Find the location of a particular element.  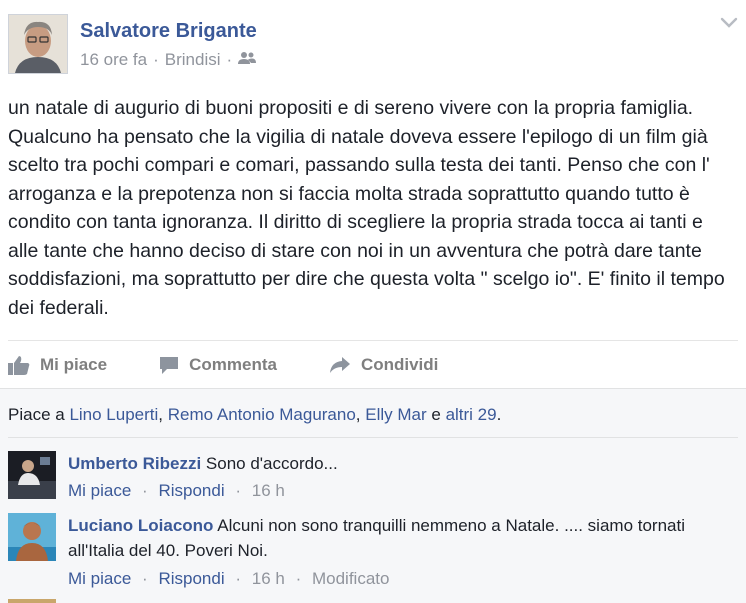

thumbs-up-icon is located at coordinates (19, 365).